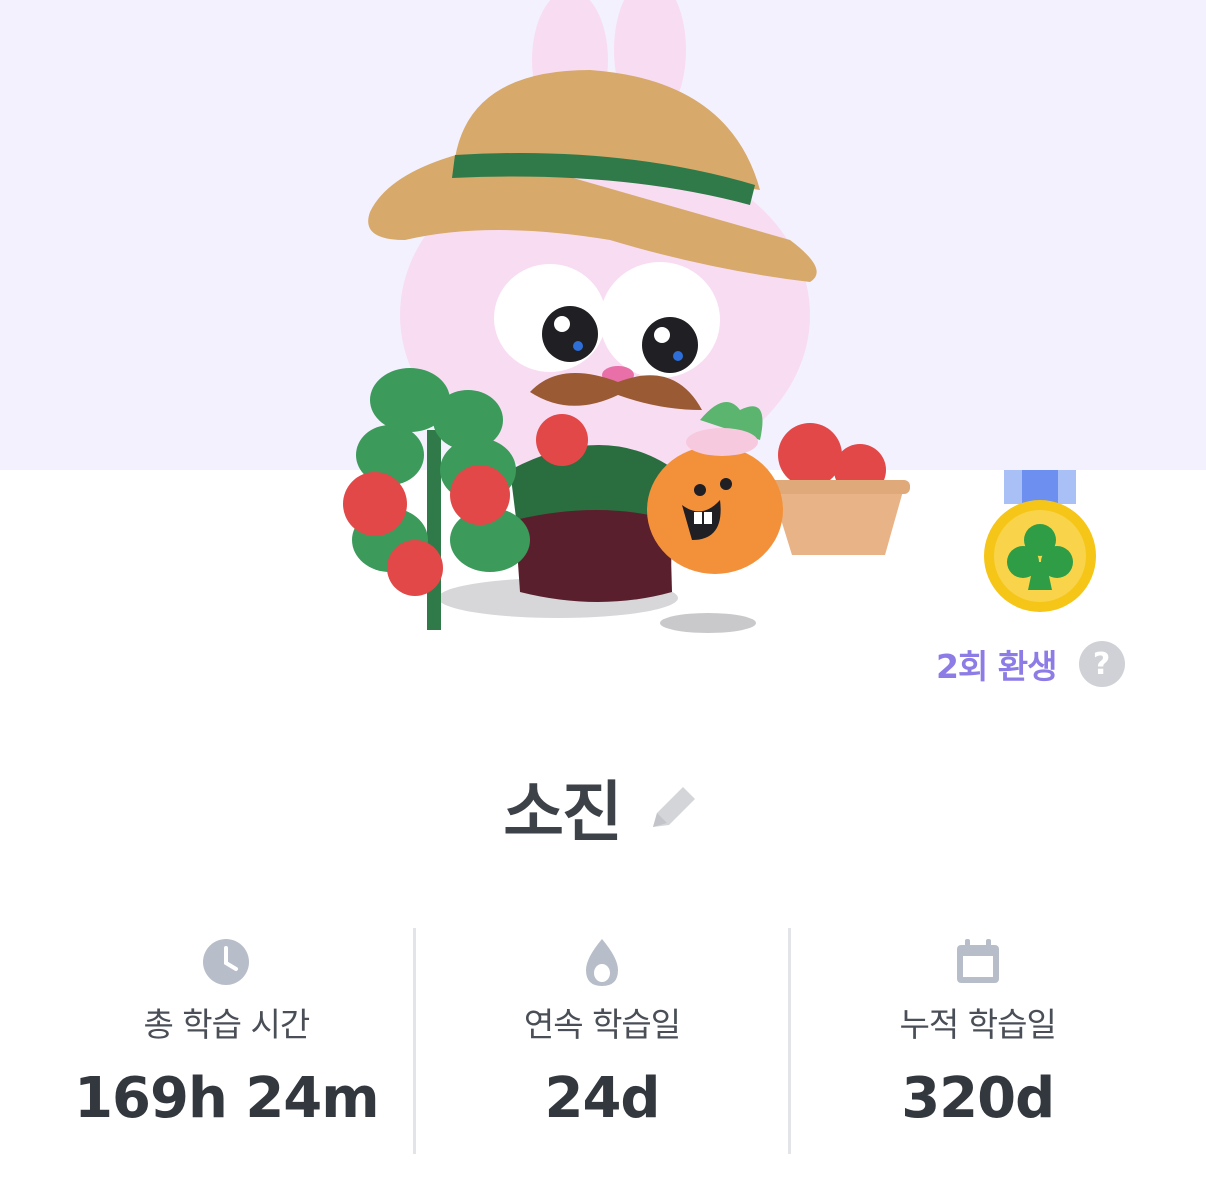 The height and width of the screenshot is (1179, 1206). Describe the element at coordinates (1101, 664) in the screenshot. I see `help-icon: ?` at that location.